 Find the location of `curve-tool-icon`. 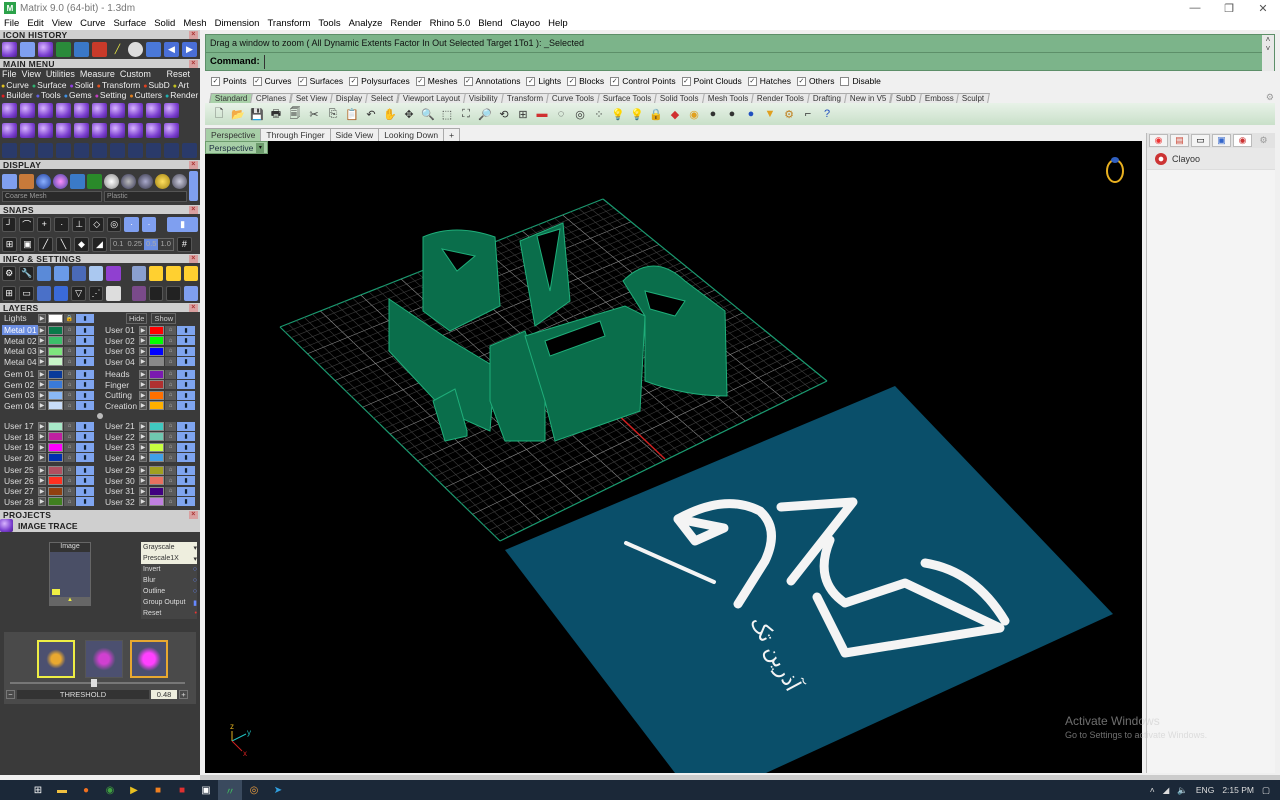

curve-tool-icon is located at coordinates (99, 49).